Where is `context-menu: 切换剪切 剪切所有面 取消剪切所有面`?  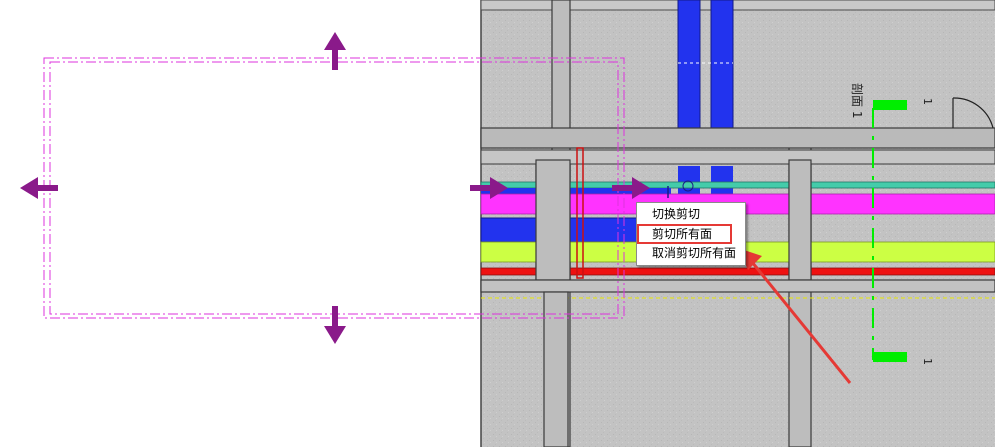 context-menu: 切换剪切 剪切所有面 取消剪切所有面 is located at coordinates (691, 234).